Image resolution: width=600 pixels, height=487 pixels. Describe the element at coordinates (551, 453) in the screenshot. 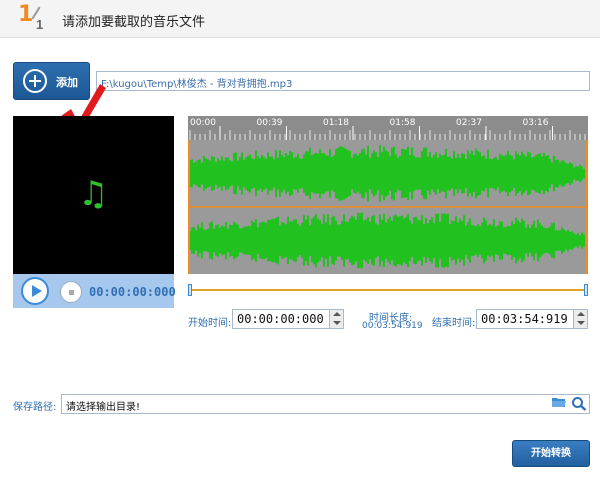

I see `start-convert-button: 开始转换` at that location.